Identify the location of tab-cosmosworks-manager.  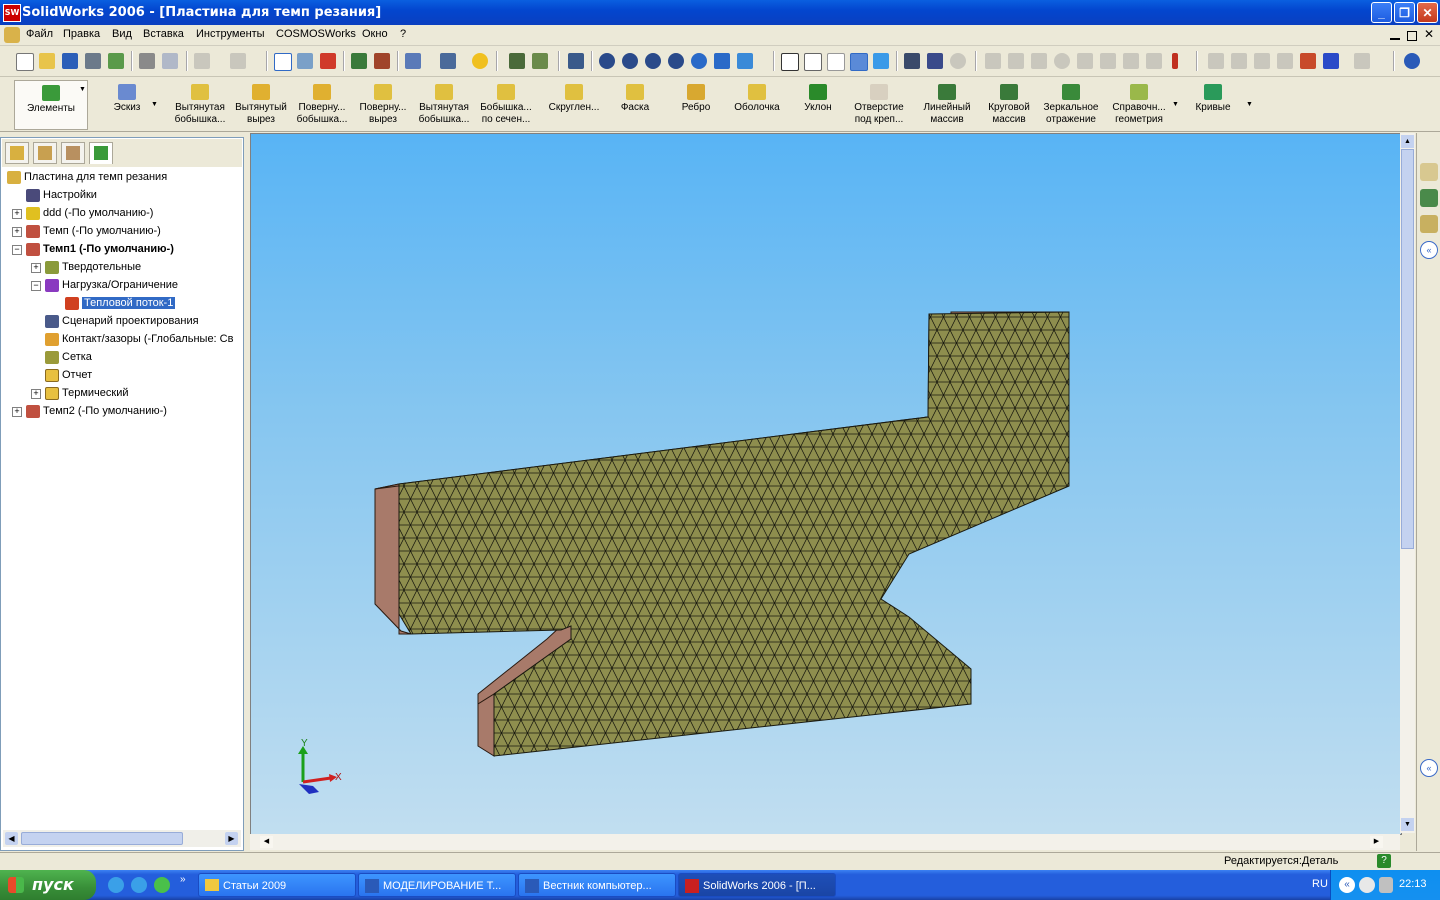
(101, 153).